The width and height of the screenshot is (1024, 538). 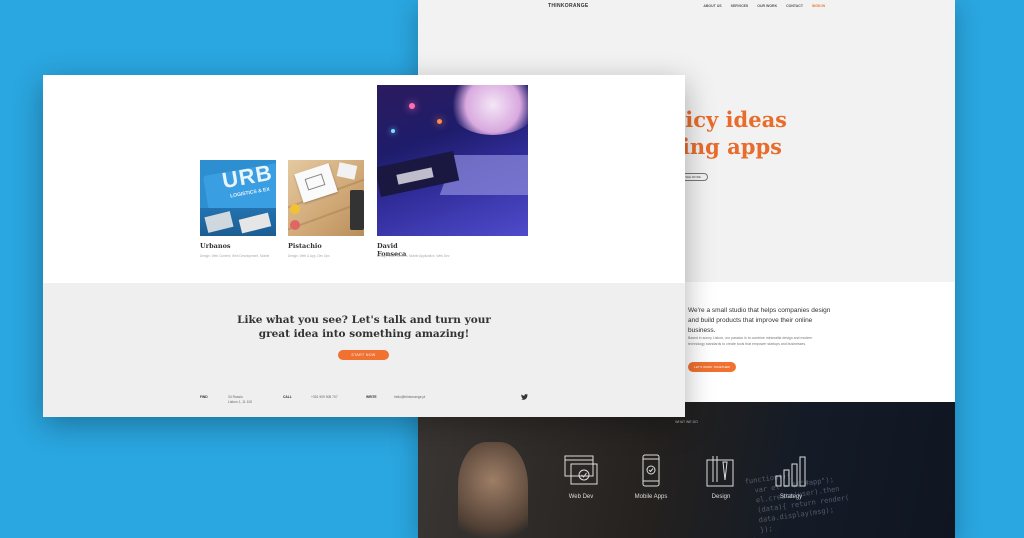 What do you see at coordinates (790, 471) in the screenshot?
I see `bar-chart-icon` at bounding box center [790, 471].